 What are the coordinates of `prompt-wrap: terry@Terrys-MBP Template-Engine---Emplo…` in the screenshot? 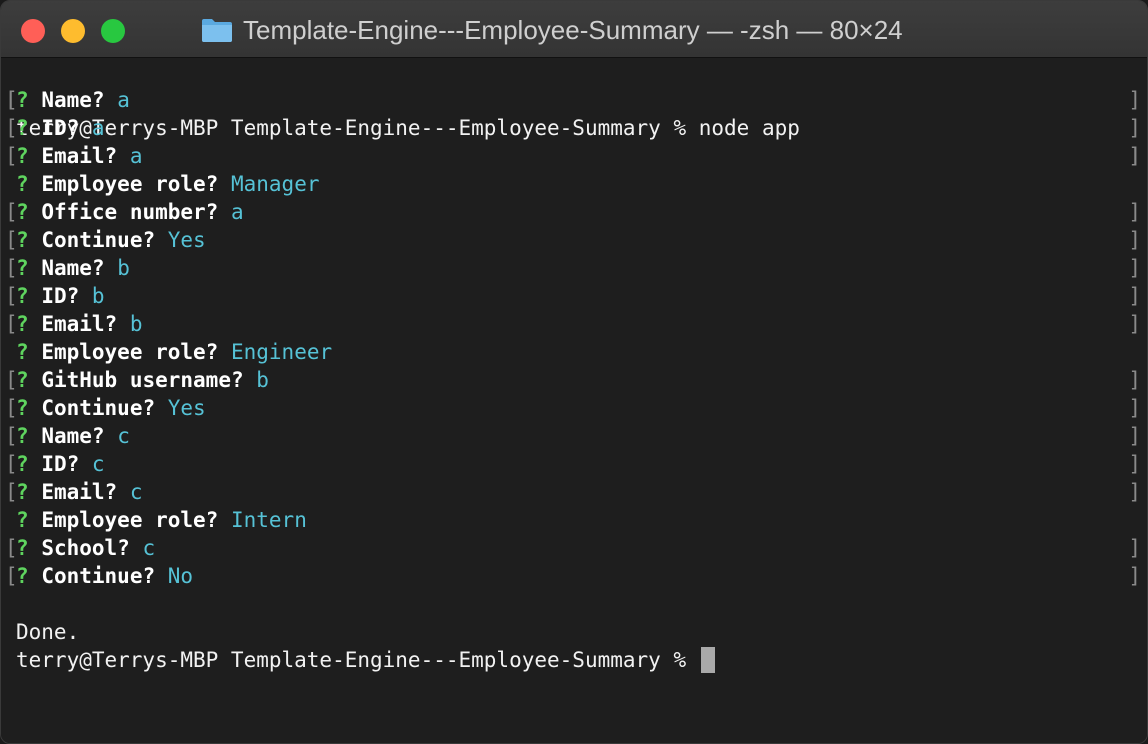 It's located at (365, 660).